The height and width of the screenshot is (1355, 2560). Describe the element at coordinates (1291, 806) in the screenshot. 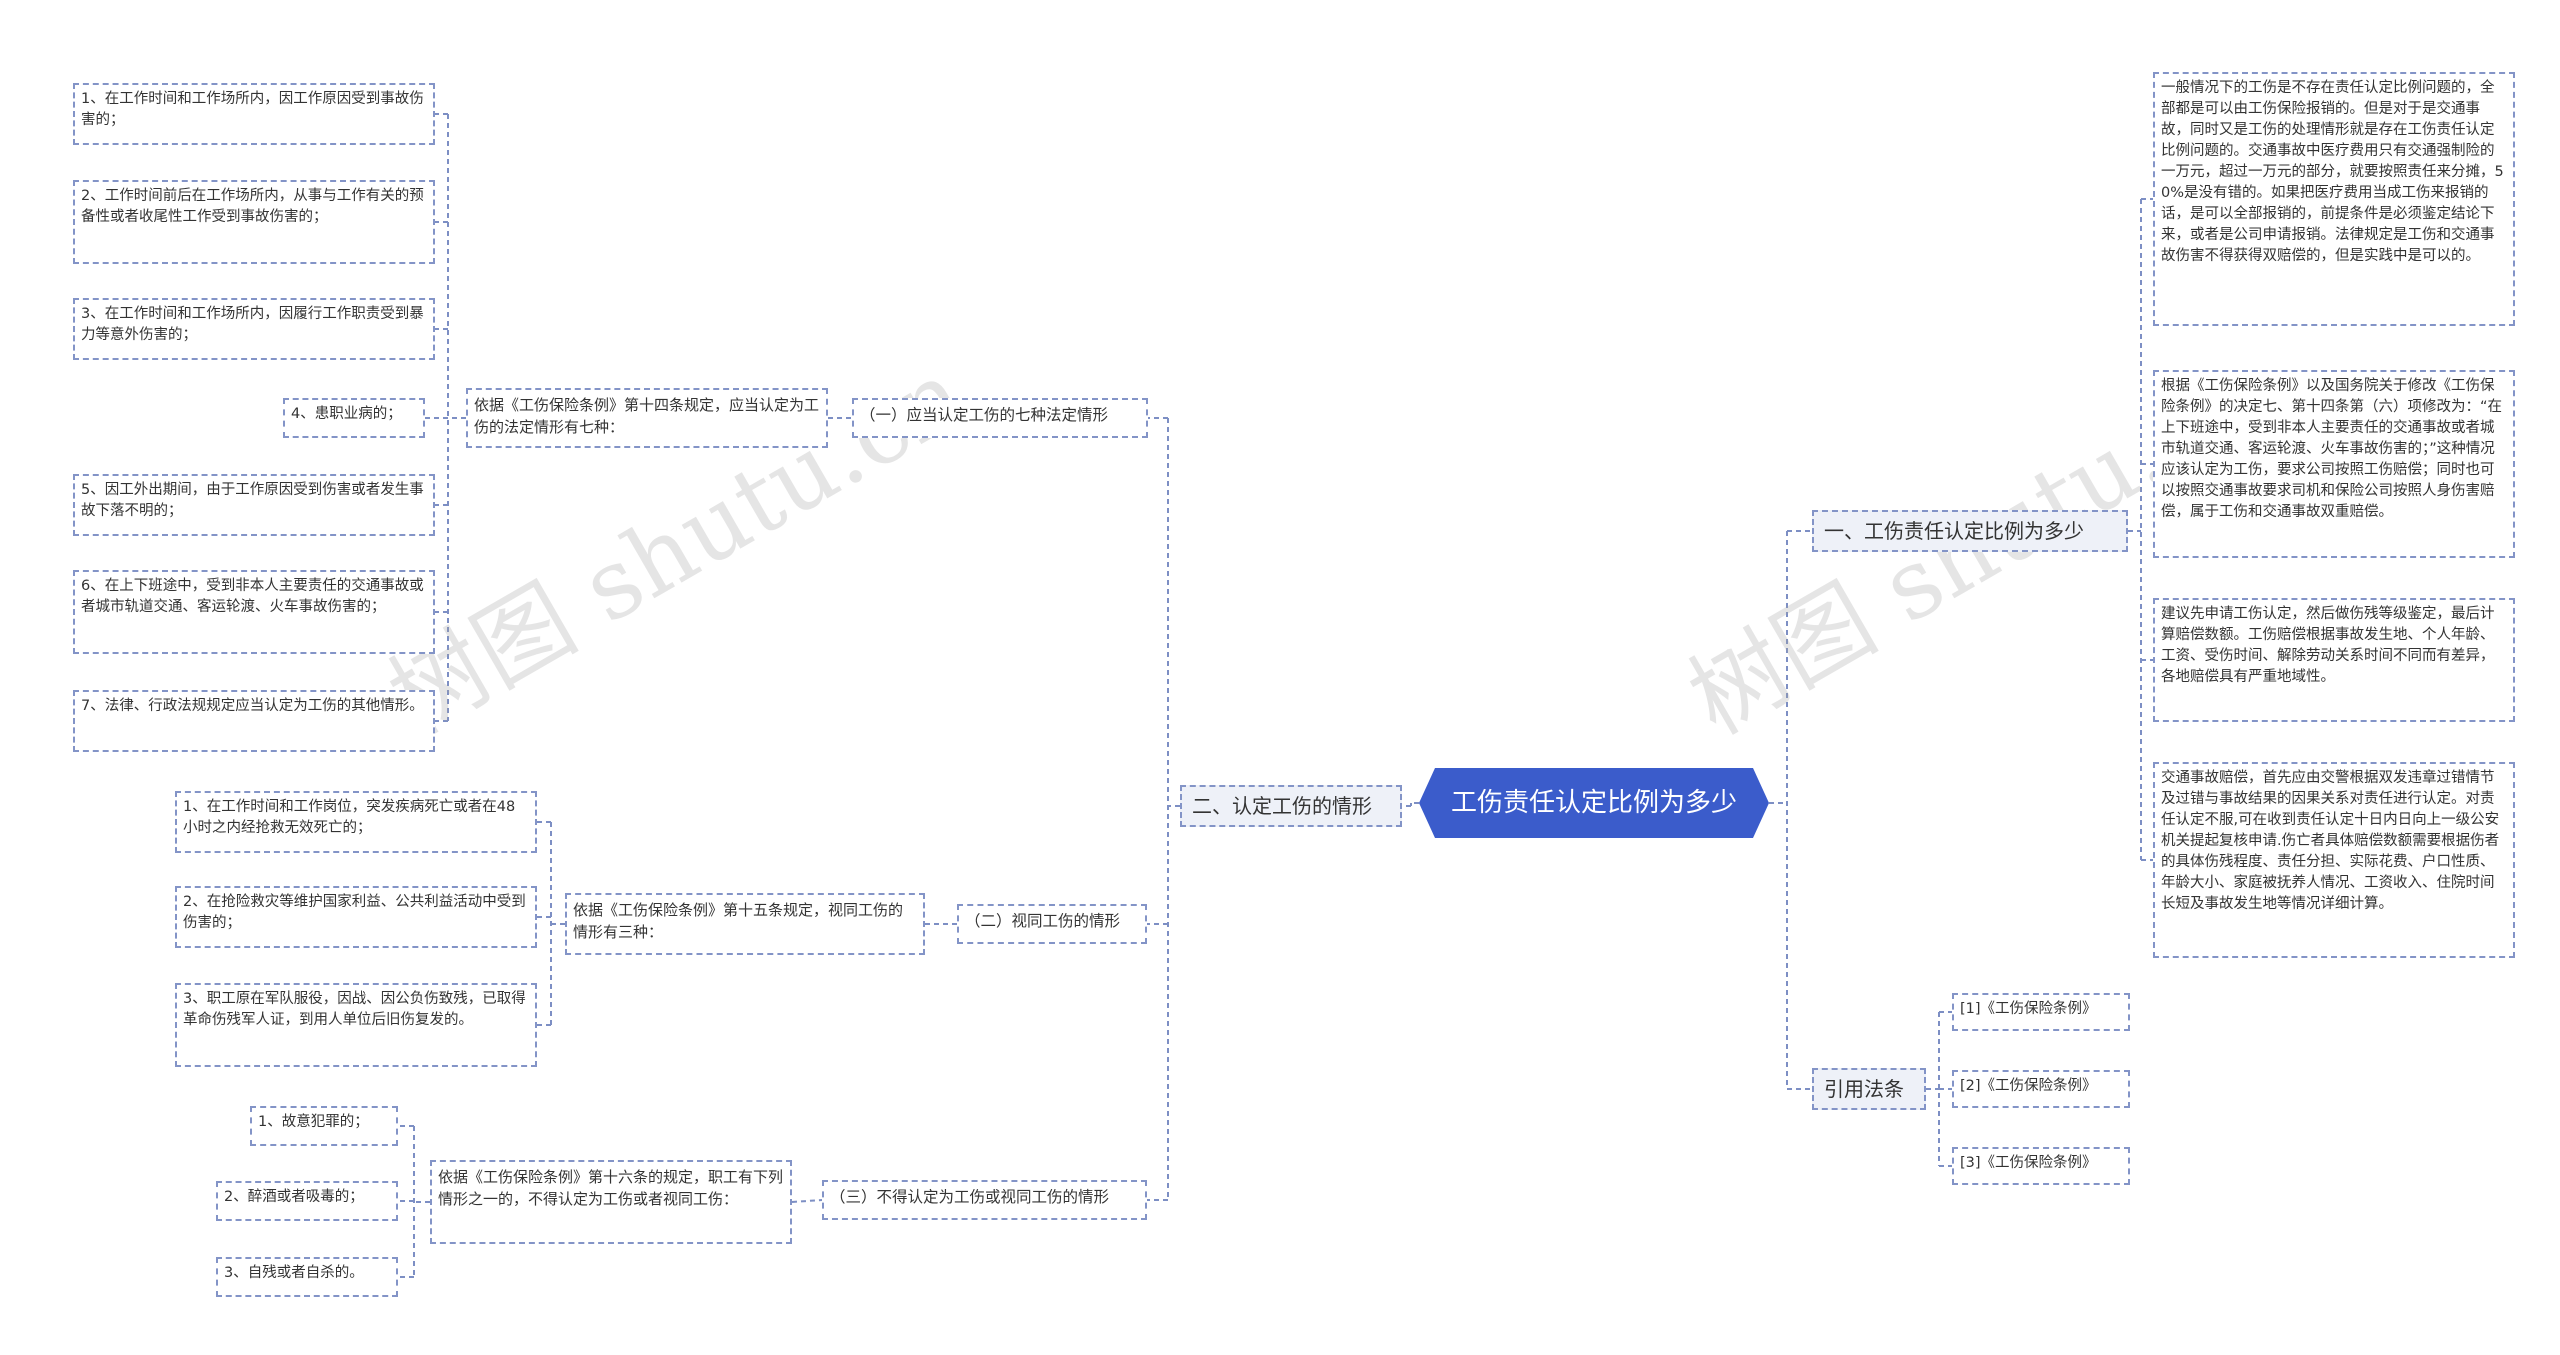

I see `branch-work-injury-situations: 二、认定工伤的情形` at that location.